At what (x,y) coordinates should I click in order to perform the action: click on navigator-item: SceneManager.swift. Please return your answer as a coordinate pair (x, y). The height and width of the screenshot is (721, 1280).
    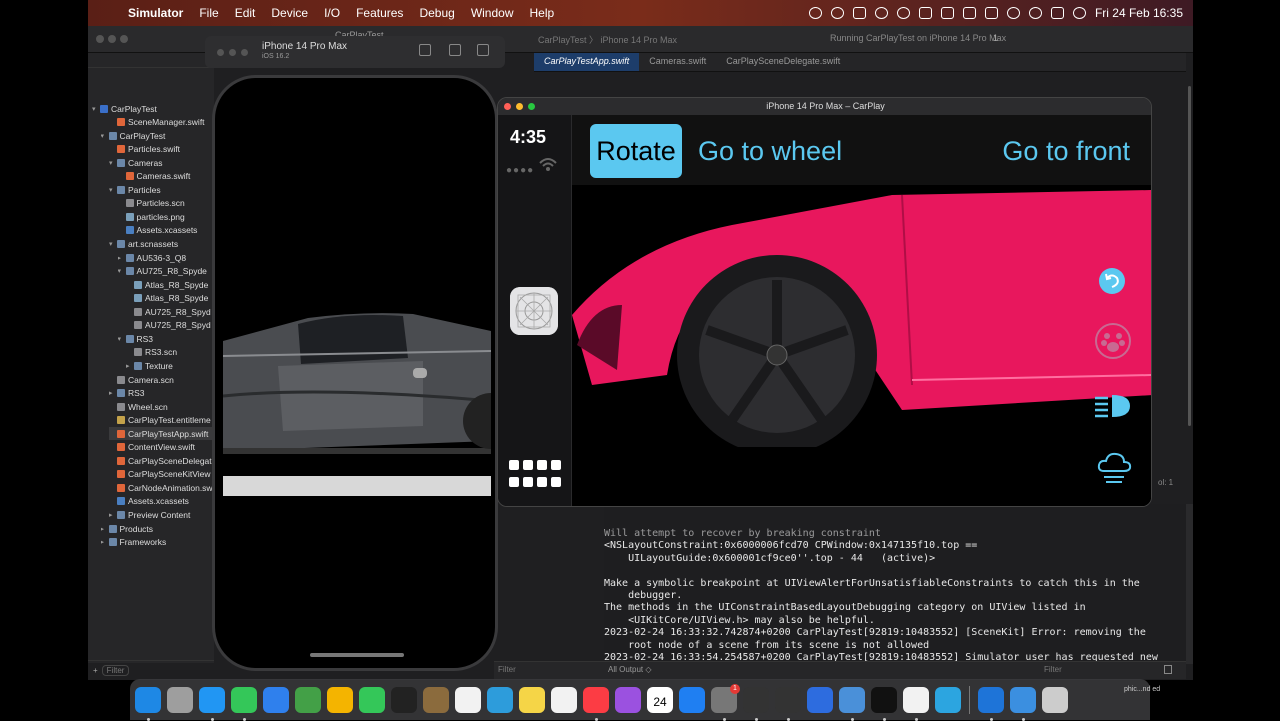
    Looking at the image, I should click on (161, 122).